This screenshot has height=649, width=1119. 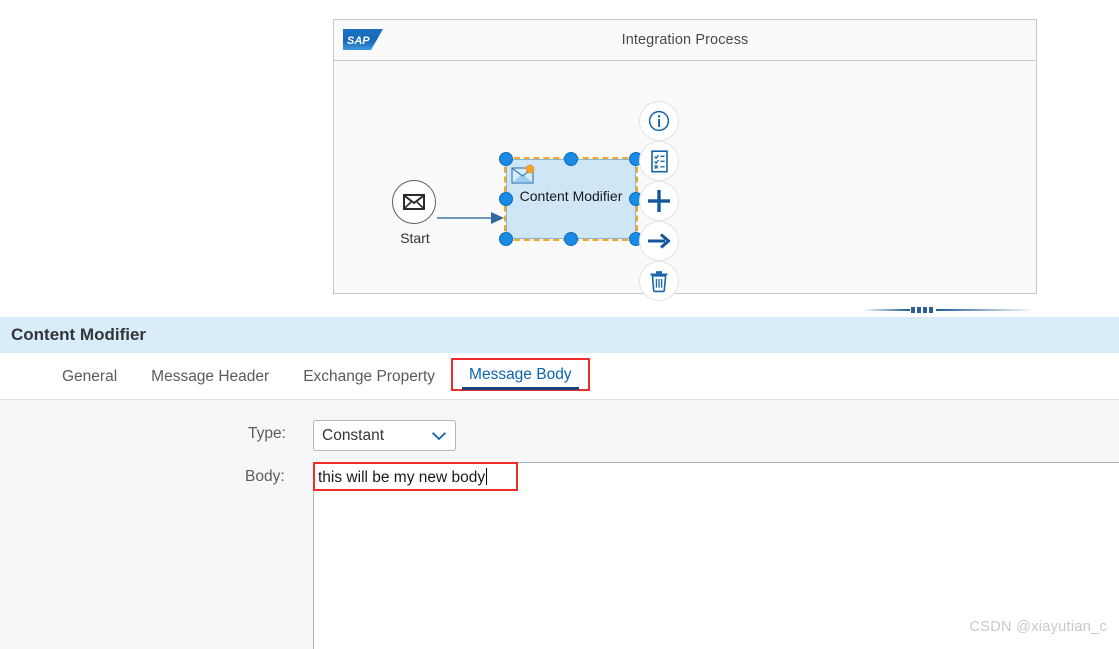 What do you see at coordinates (886, 310) in the screenshot?
I see `splitter-line-left` at bounding box center [886, 310].